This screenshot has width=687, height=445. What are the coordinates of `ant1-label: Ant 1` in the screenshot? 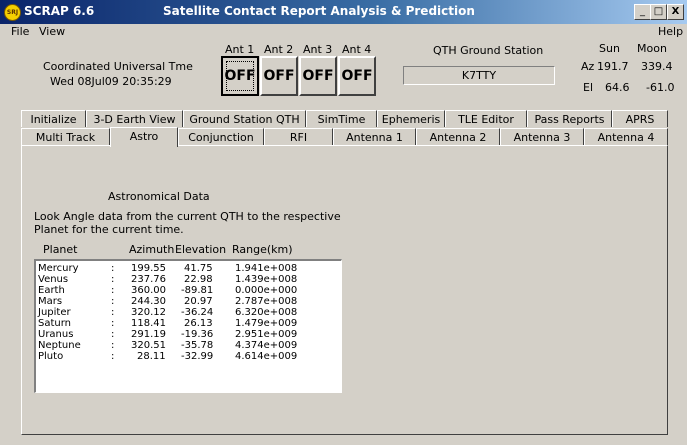 It's located at (240, 49).